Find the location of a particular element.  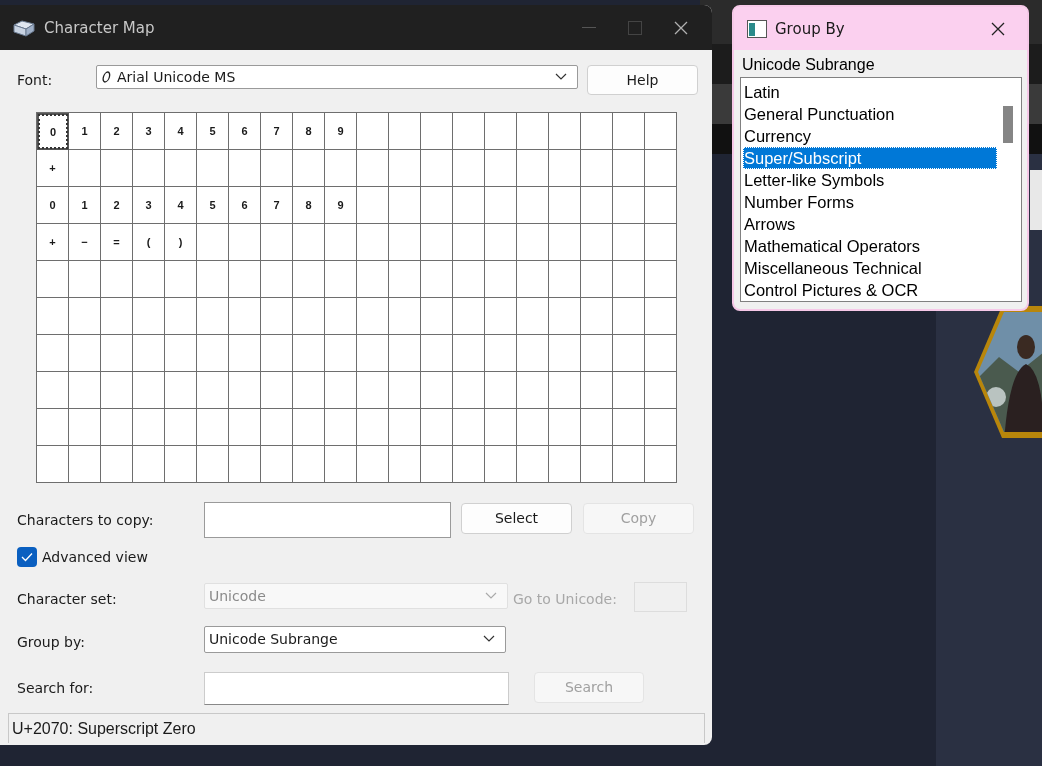

list-item: Mathematical Operators is located at coordinates (870, 246).